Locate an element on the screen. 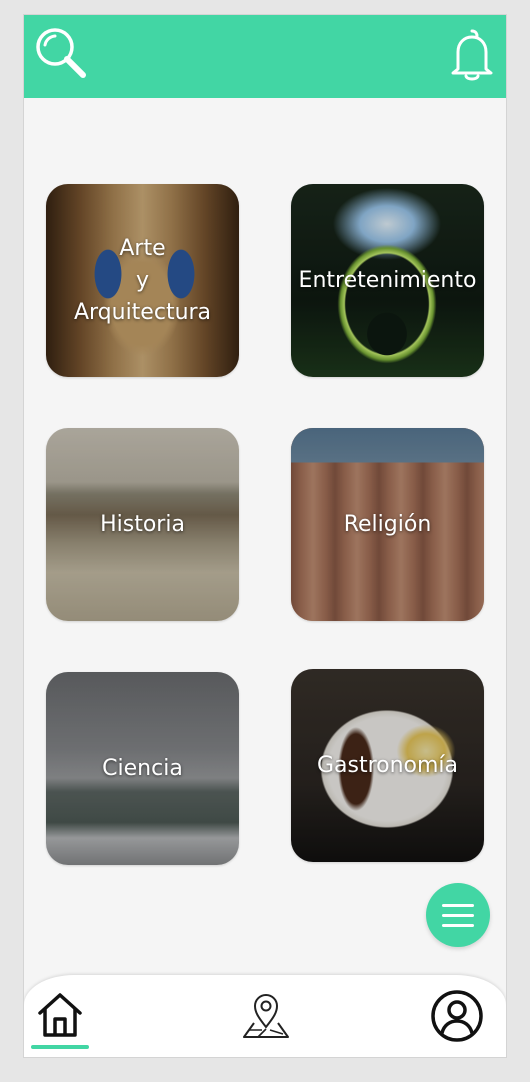  bell-icon is located at coordinates (472, 54).